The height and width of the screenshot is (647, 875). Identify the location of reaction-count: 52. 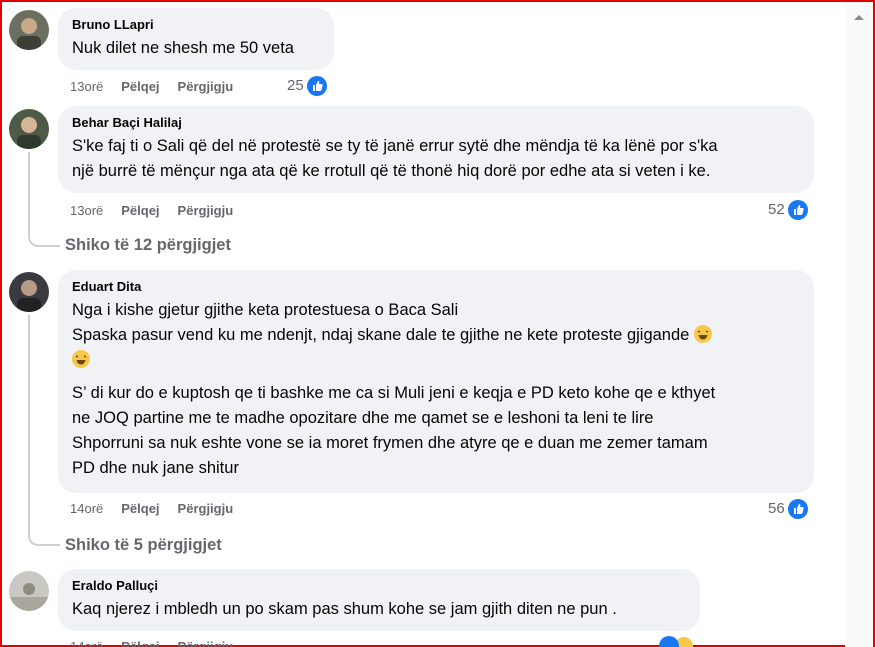
(788, 210).